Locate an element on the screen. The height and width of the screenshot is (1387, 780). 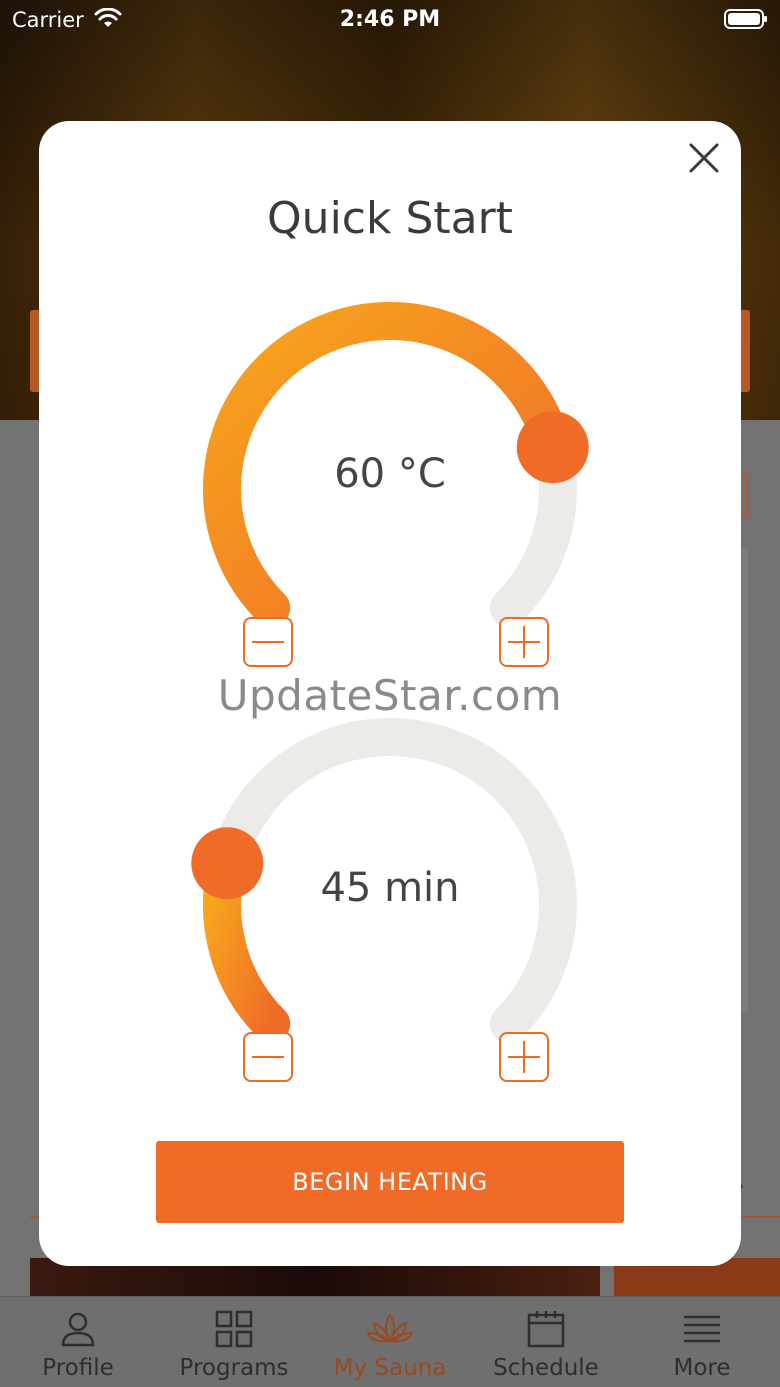
temperature-decrease-button is located at coordinates (268, 642).